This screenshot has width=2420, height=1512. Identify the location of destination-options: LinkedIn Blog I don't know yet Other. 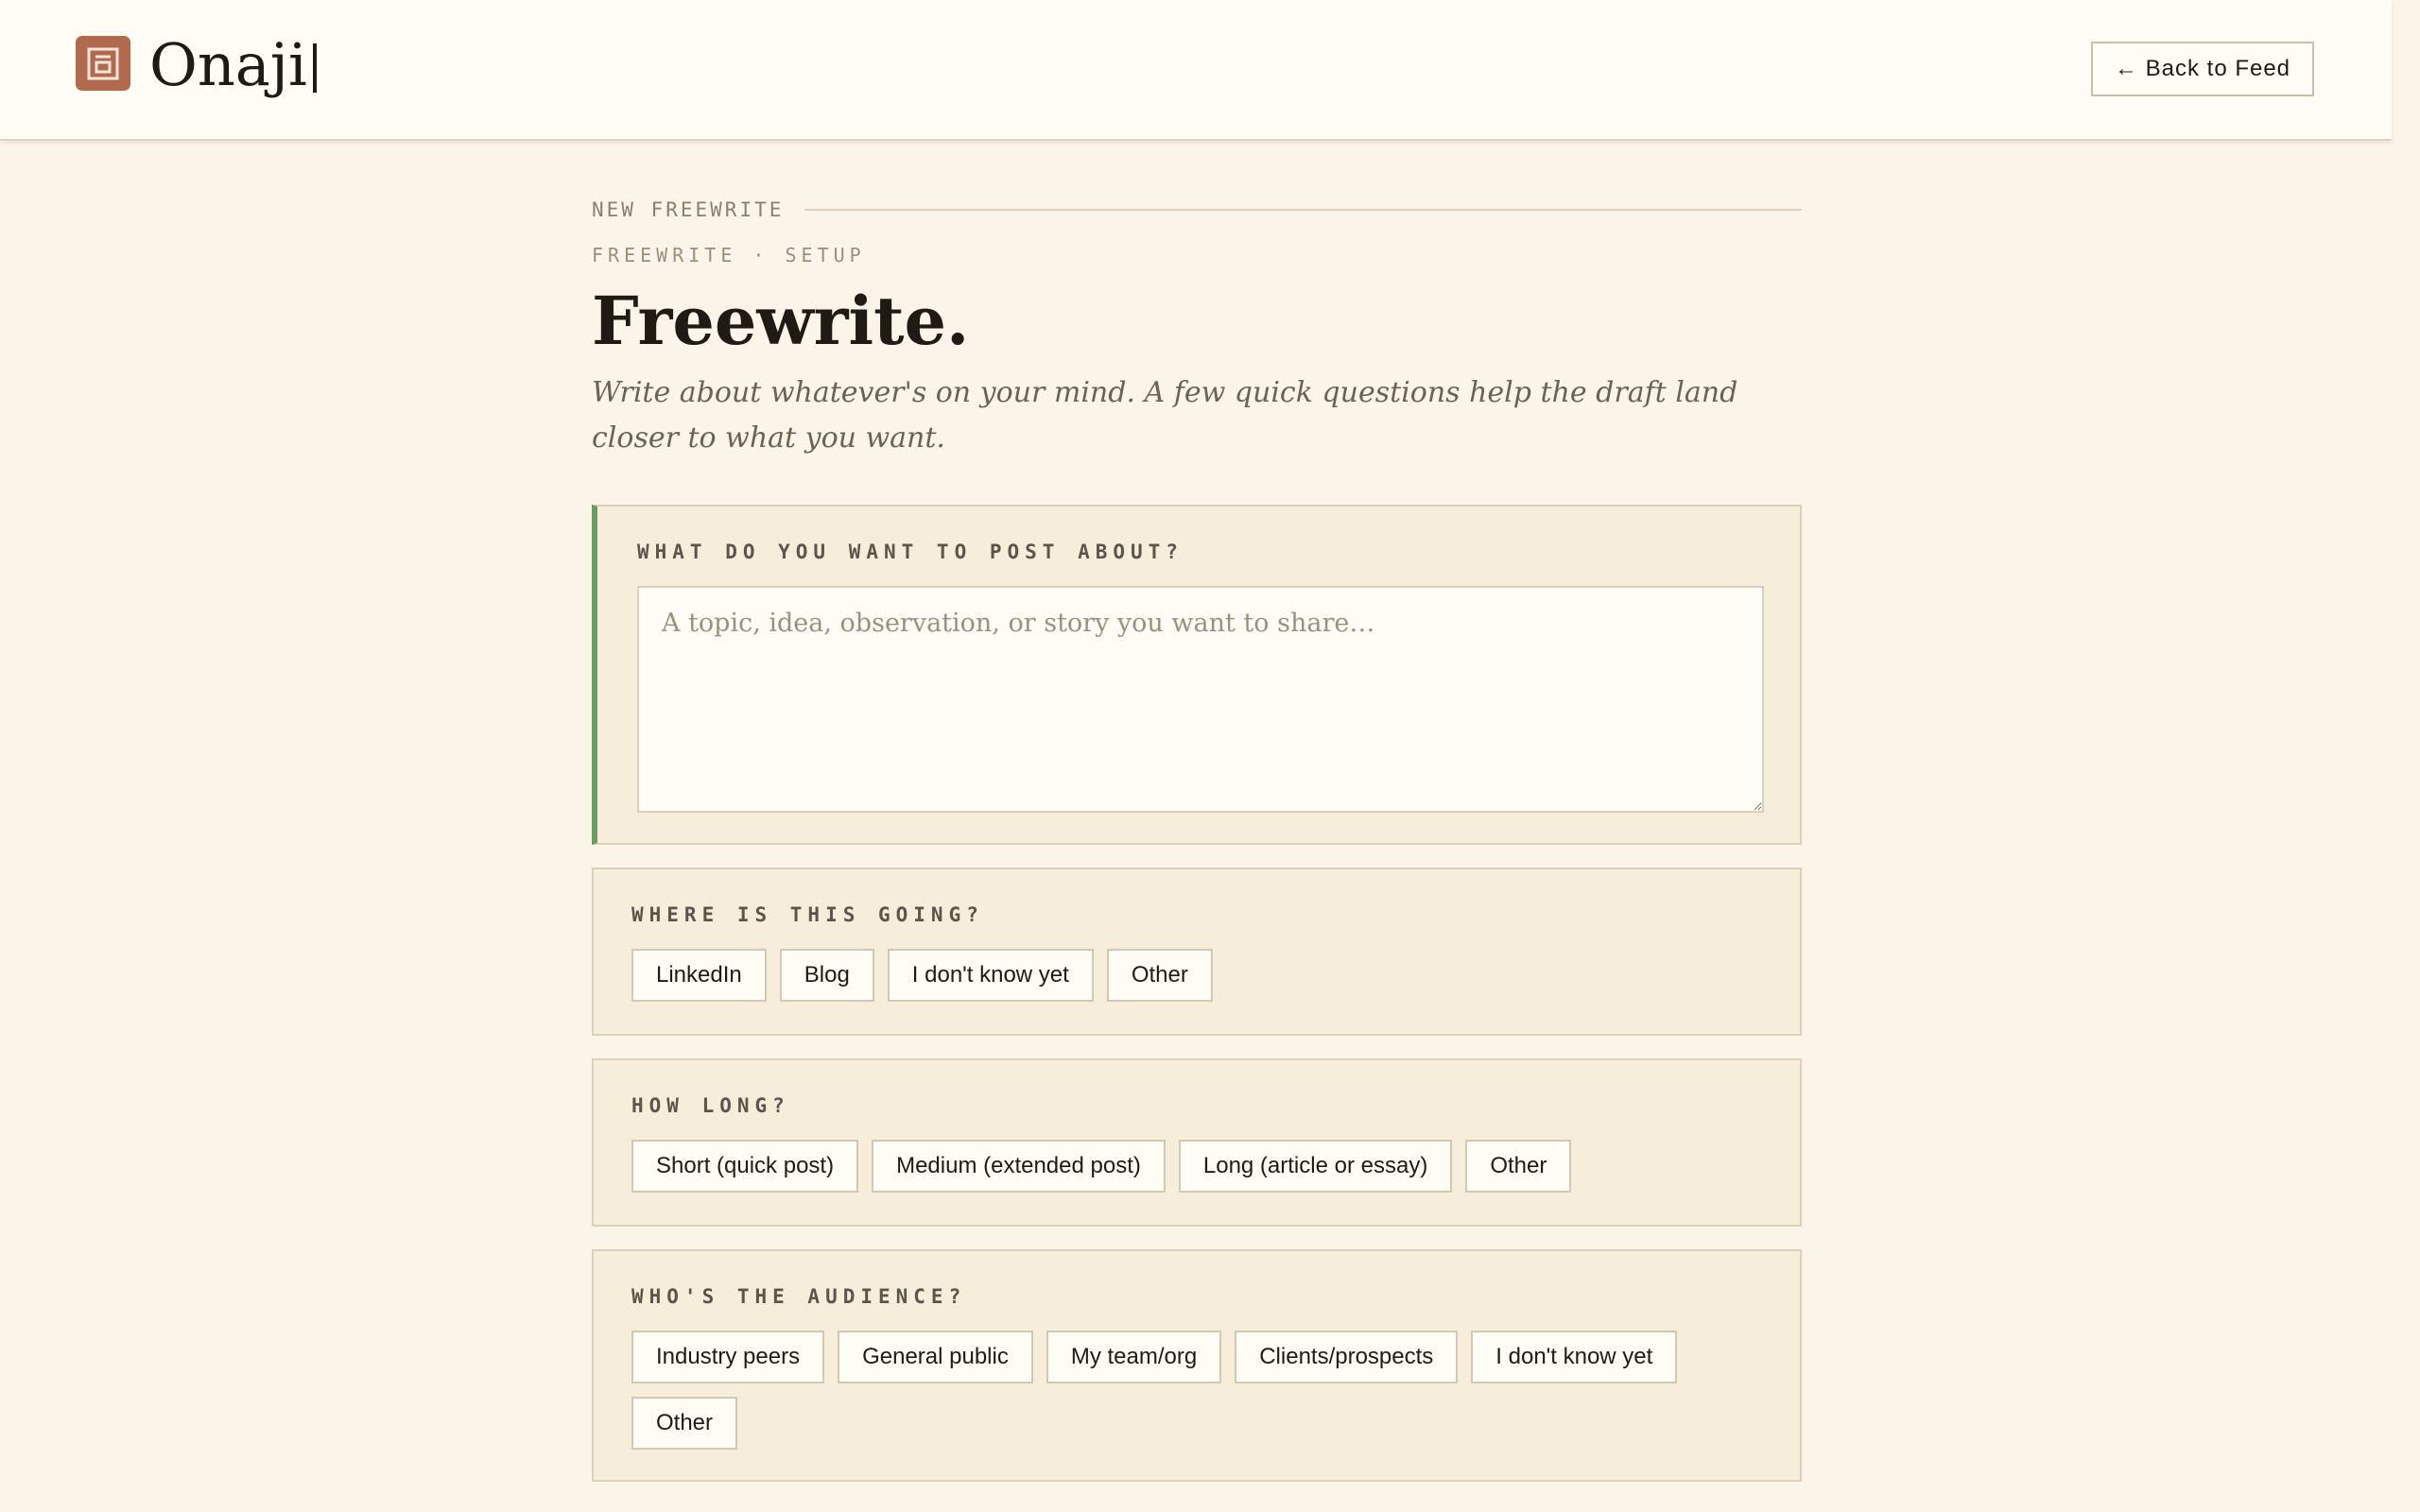
(1196, 975).